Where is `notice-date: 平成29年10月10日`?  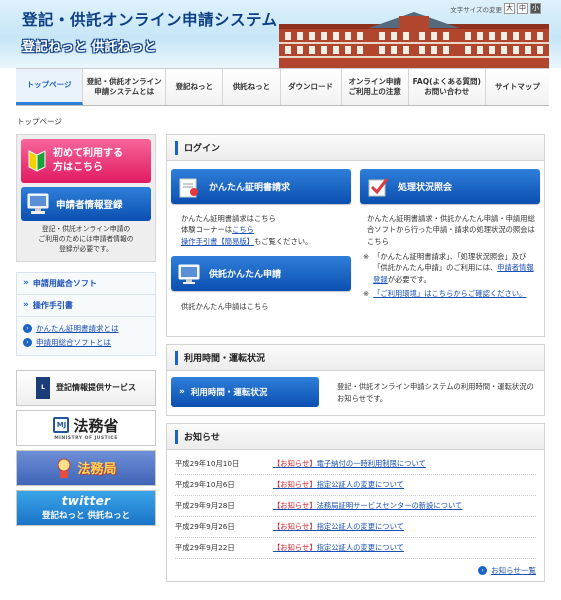
notice-date: 平成29年10月10日 is located at coordinates (207, 463).